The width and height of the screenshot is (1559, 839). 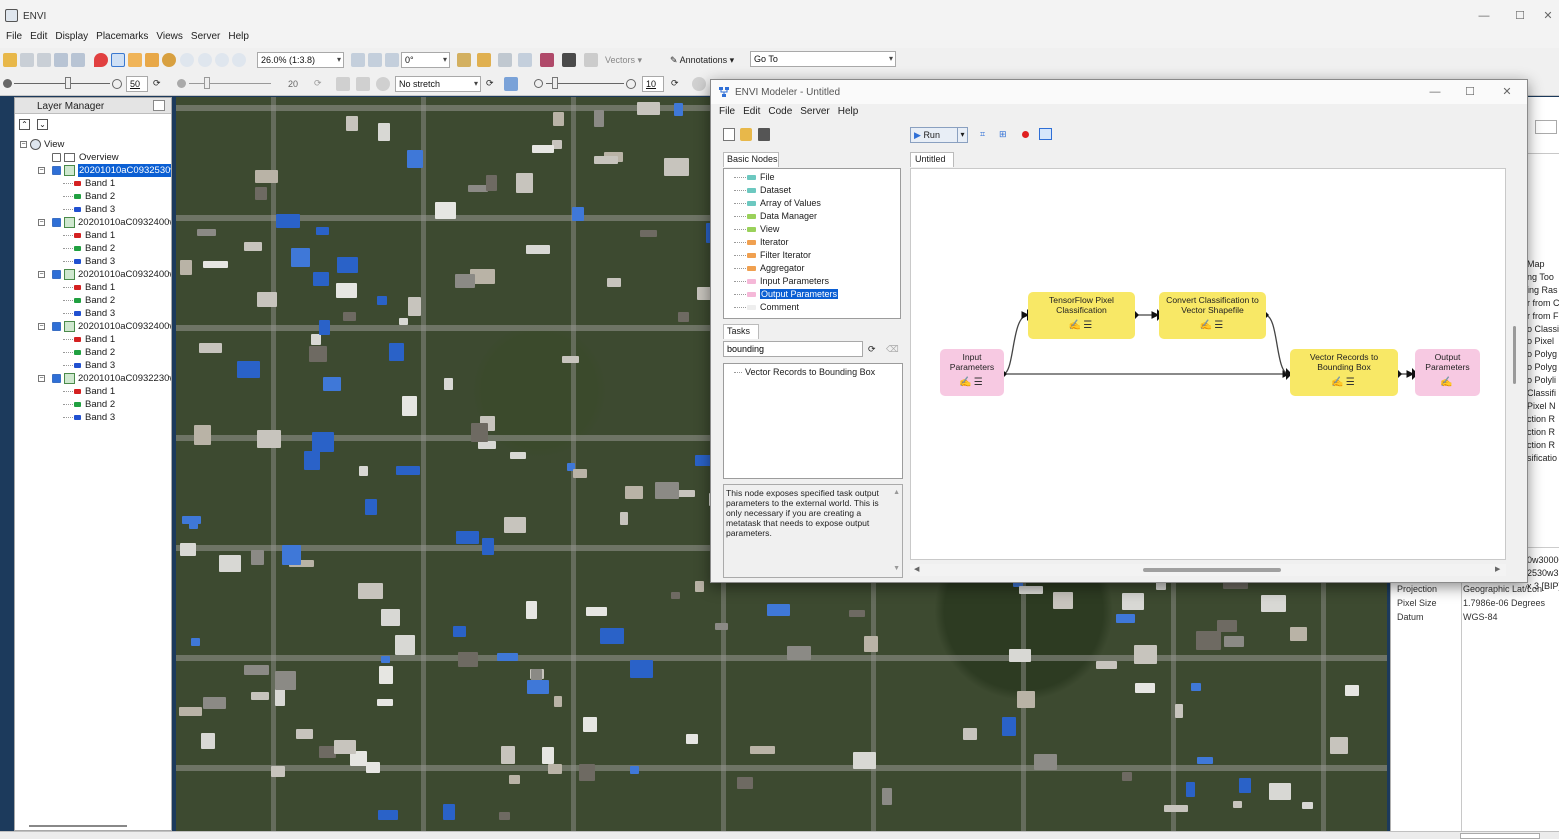 I want to click on toolbox-item: ng Too, so click(x=1543, y=277).